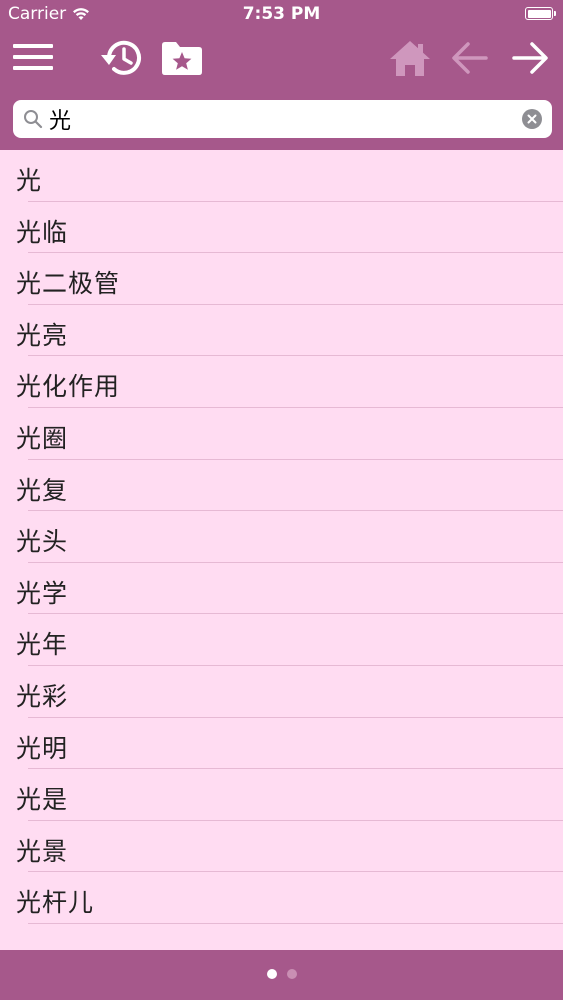 The height and width of the screenshot is (1000, 563). I want to click on list-item-label: 光复, so click(42, 490).